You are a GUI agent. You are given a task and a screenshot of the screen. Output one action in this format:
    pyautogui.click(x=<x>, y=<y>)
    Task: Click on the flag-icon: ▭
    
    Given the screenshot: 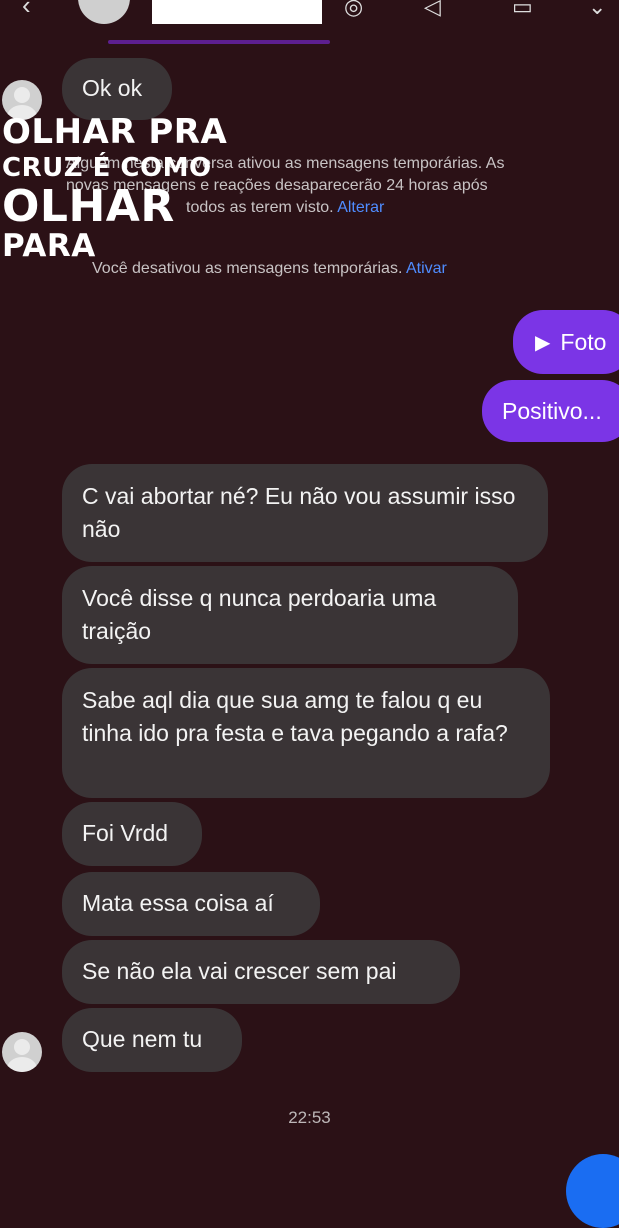 What is the action you would take?
    pyautogui.click(x=522, y=10)
    